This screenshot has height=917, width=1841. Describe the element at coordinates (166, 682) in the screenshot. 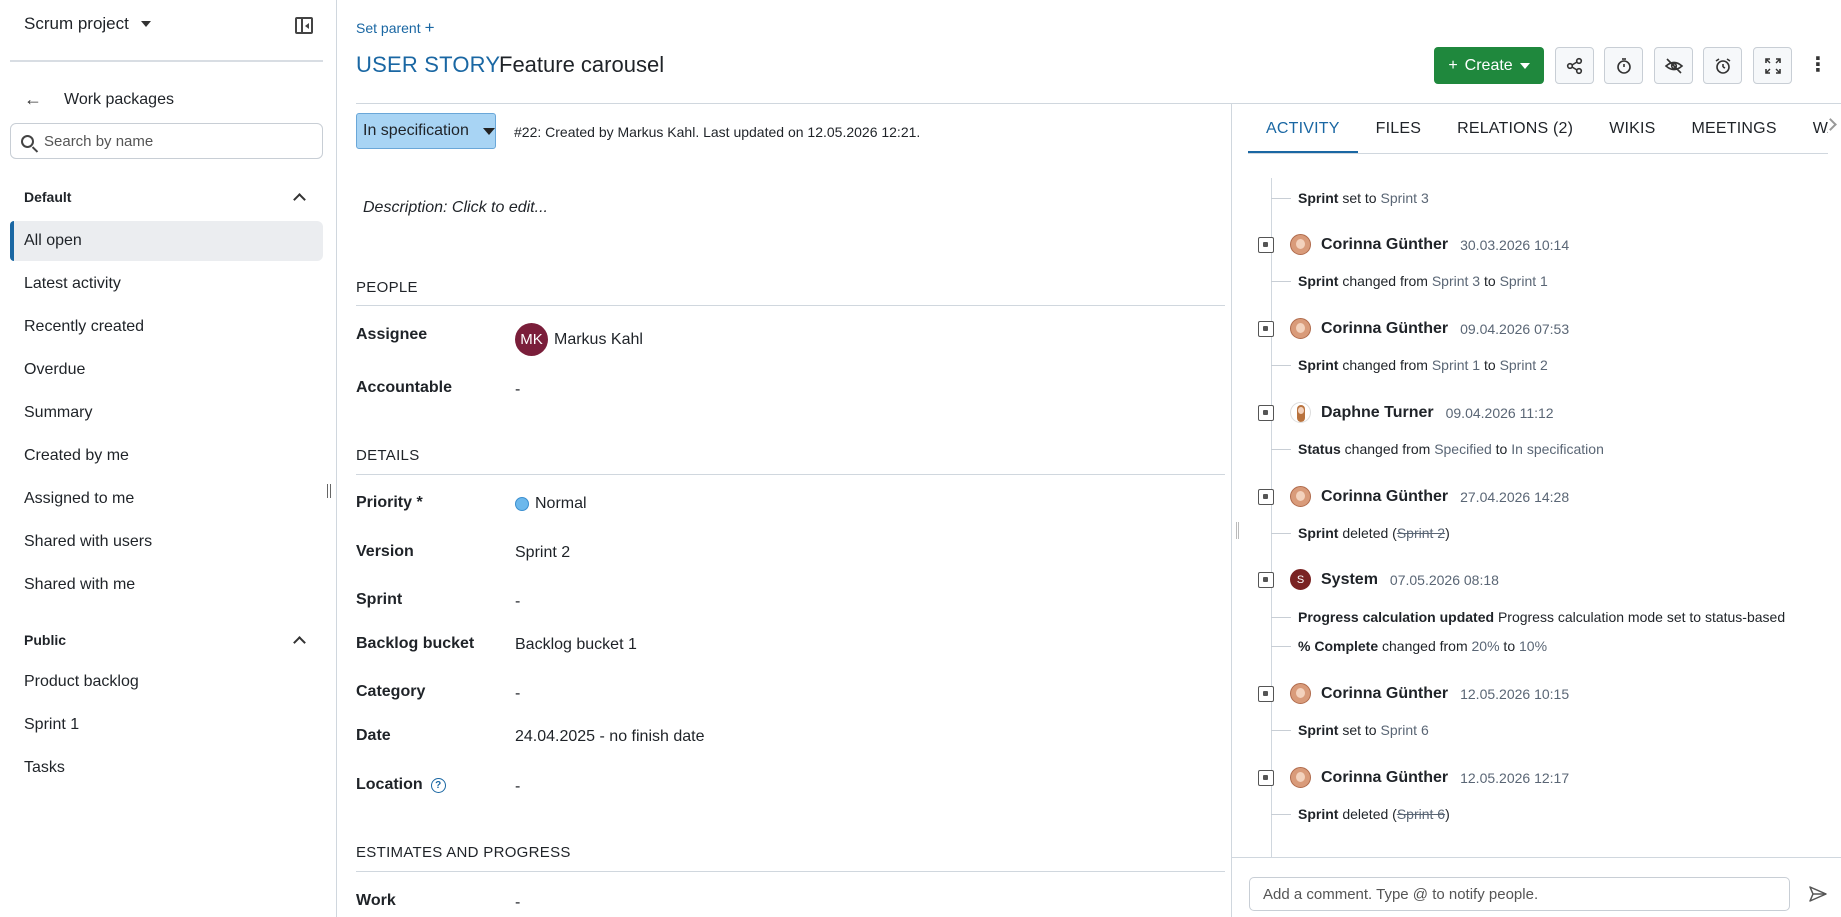

I see `sidebar-item-product-backlog: Product backlog` at that location.